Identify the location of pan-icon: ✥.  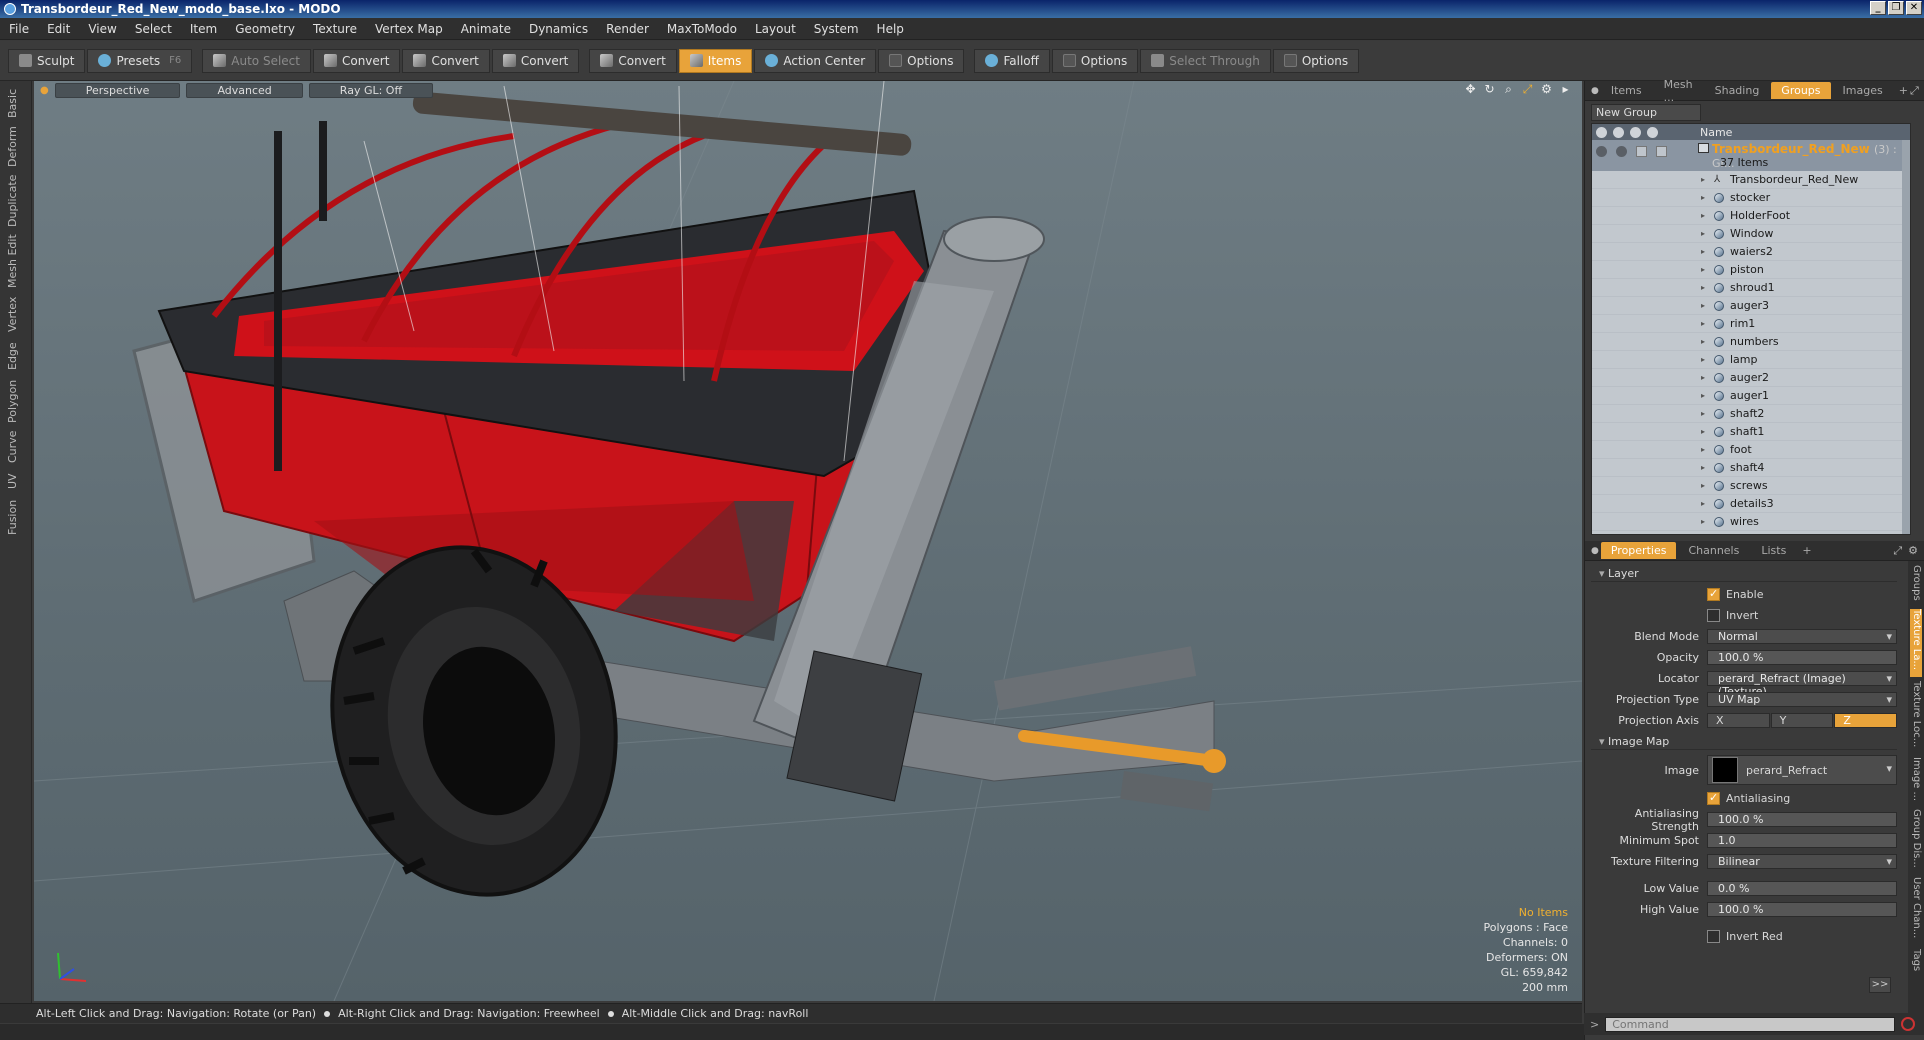
(1470, 89).